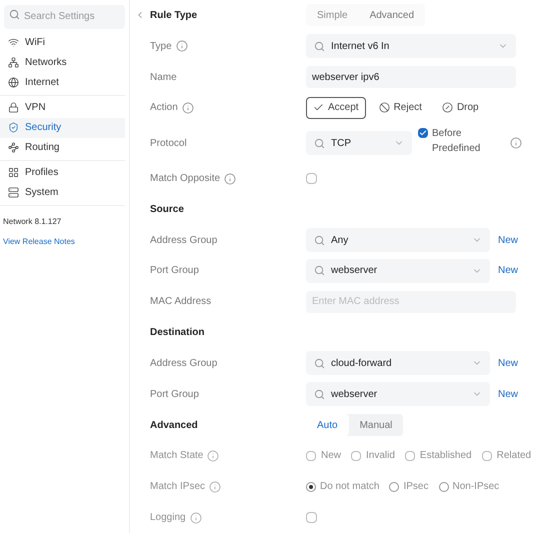  What do you see at coordinates (163, 77) in the screenshot?
I see `field-label: Name` at bounding box center [163, 77].